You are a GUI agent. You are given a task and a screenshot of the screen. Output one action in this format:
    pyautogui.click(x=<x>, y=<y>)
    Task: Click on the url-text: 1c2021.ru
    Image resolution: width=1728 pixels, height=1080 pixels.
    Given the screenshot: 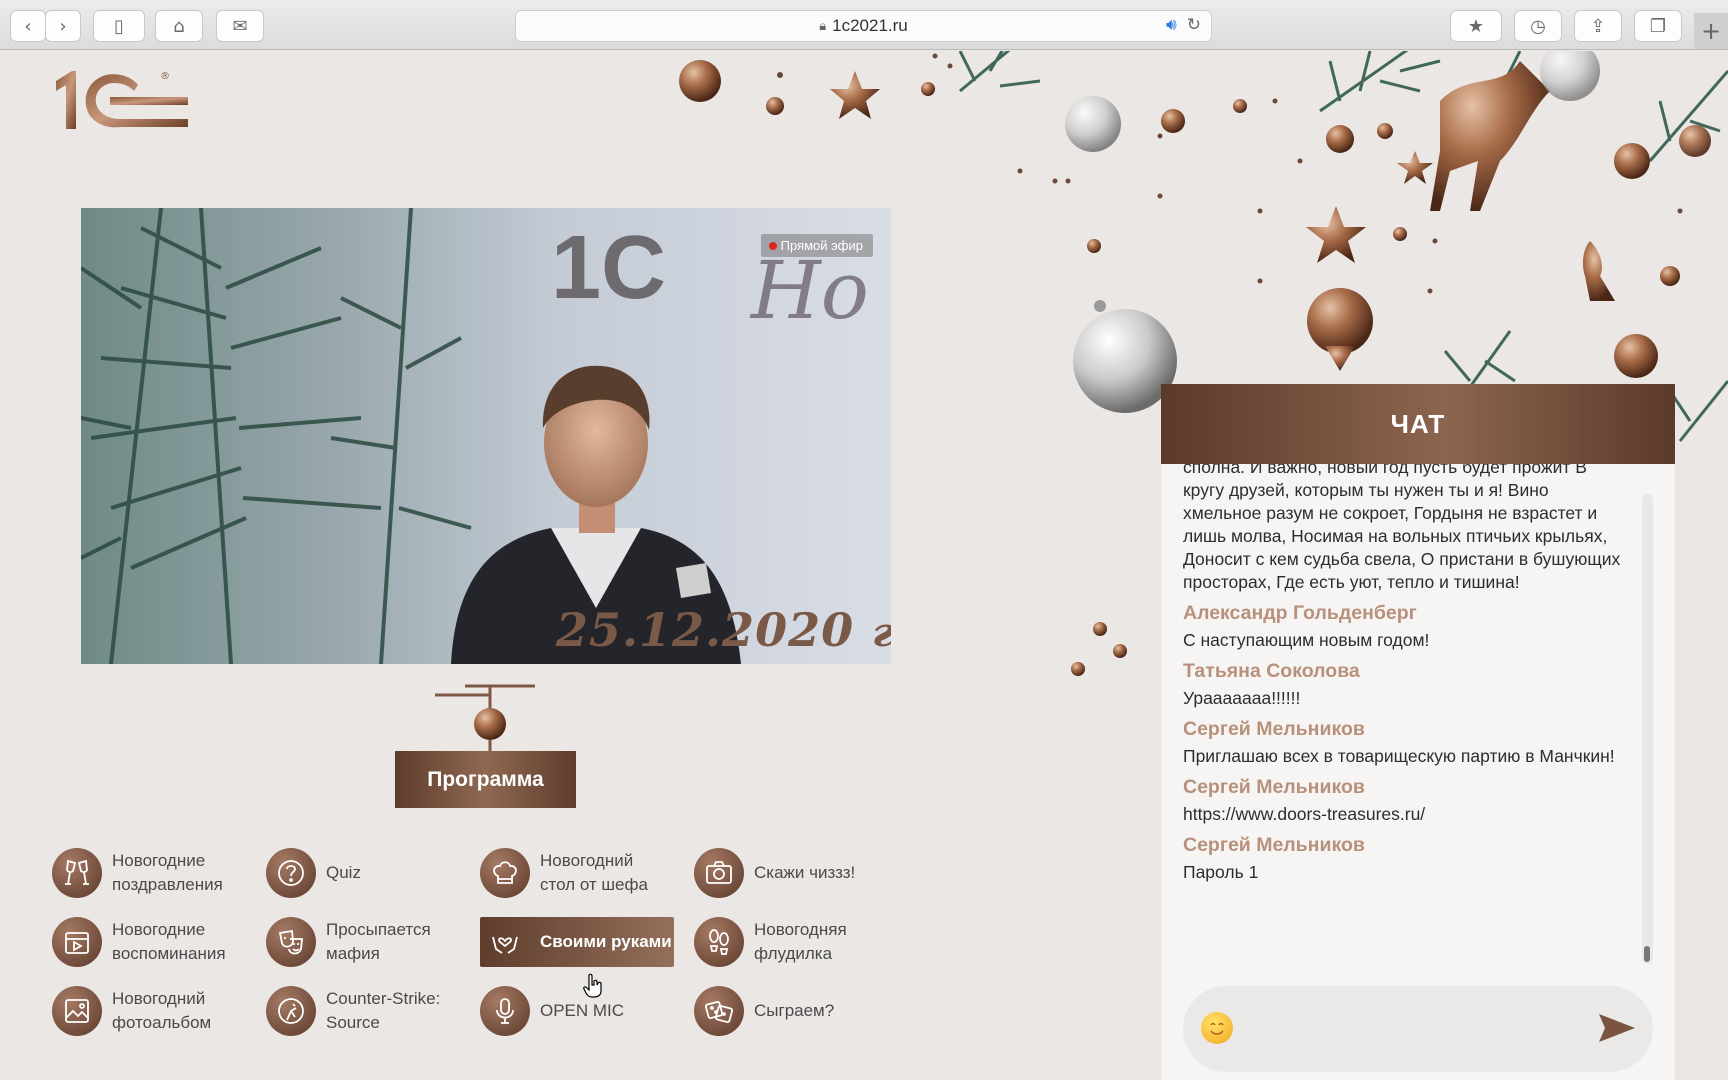 What is the action you would take?
    pyautogui.click(x=870, y=25)
    